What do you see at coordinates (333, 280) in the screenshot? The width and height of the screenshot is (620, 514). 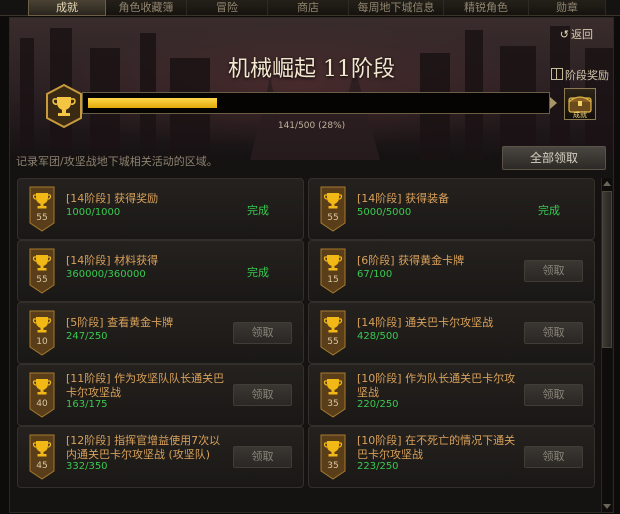 I see `achievement-level: 15` at bounding box center [333, 280].